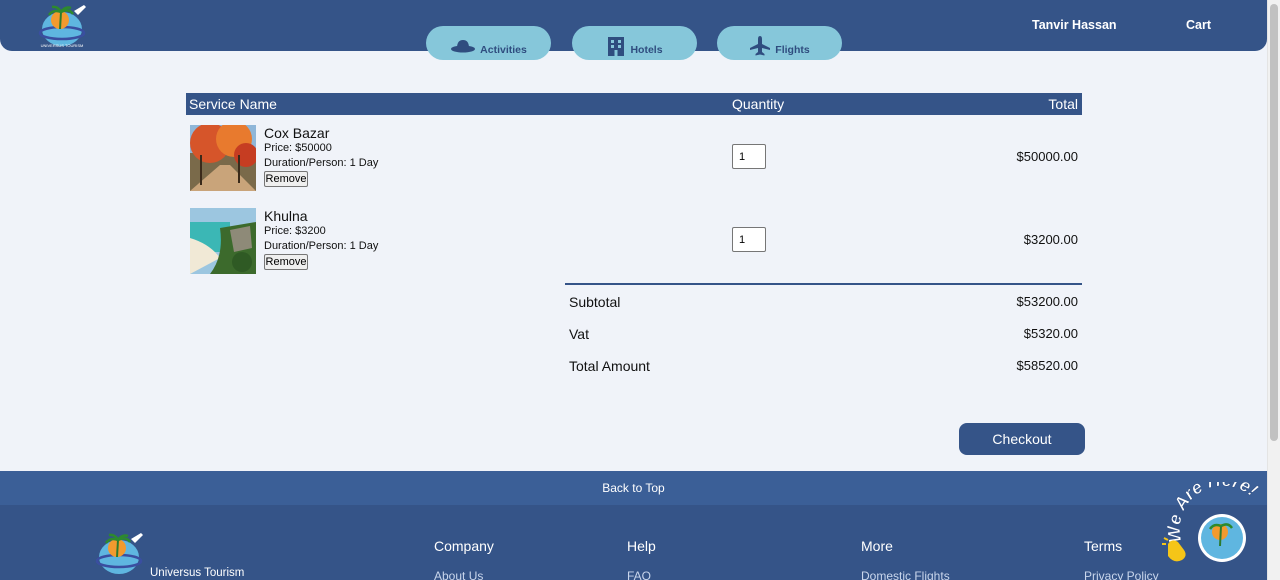 This screenshot has width=1280, height=580. Describe the element at coordinates (233, 104) in the screenshot. I see `col-service-name: Service Name` at that location.